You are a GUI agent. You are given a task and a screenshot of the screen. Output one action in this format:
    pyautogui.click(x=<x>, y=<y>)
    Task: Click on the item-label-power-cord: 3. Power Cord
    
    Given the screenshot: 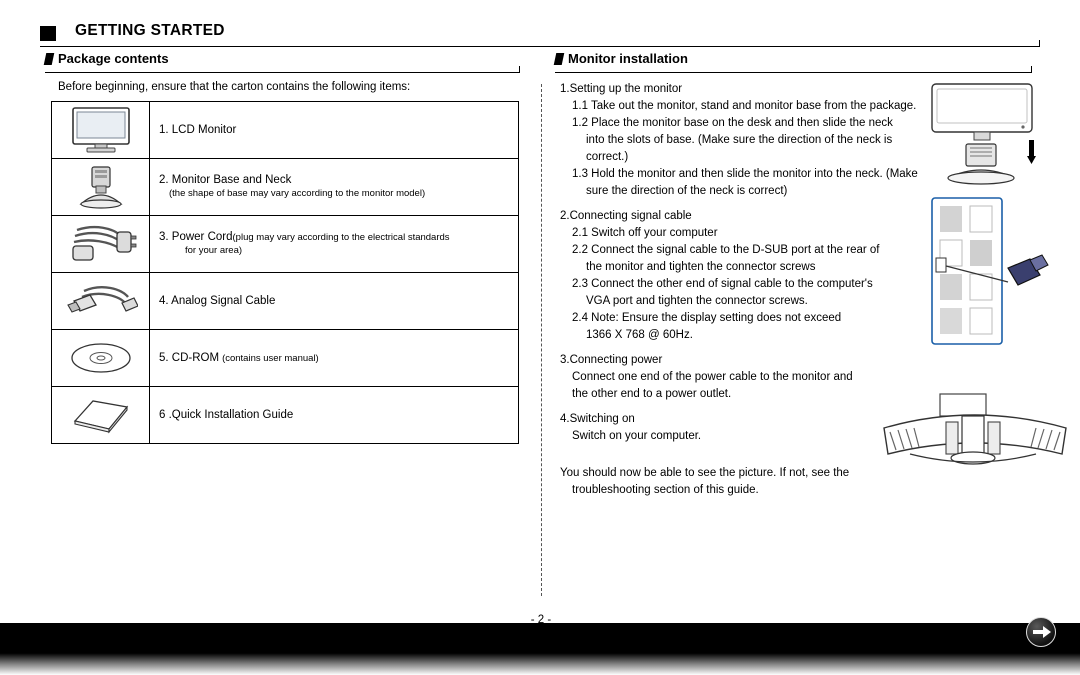 What is the action you would take?
    pyautogui.click(x=196, y=236)
    